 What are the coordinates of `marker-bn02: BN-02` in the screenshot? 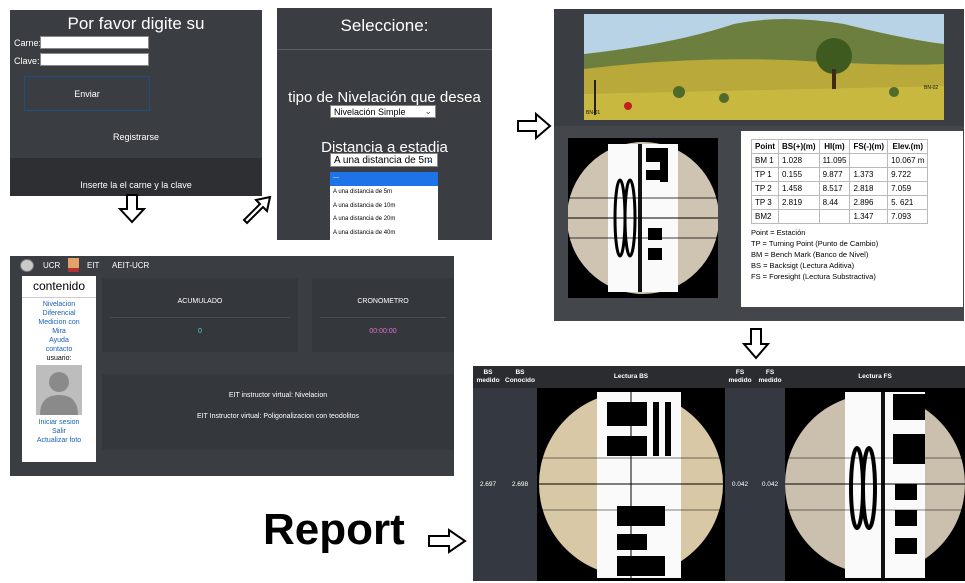 It's located at (931, 88).